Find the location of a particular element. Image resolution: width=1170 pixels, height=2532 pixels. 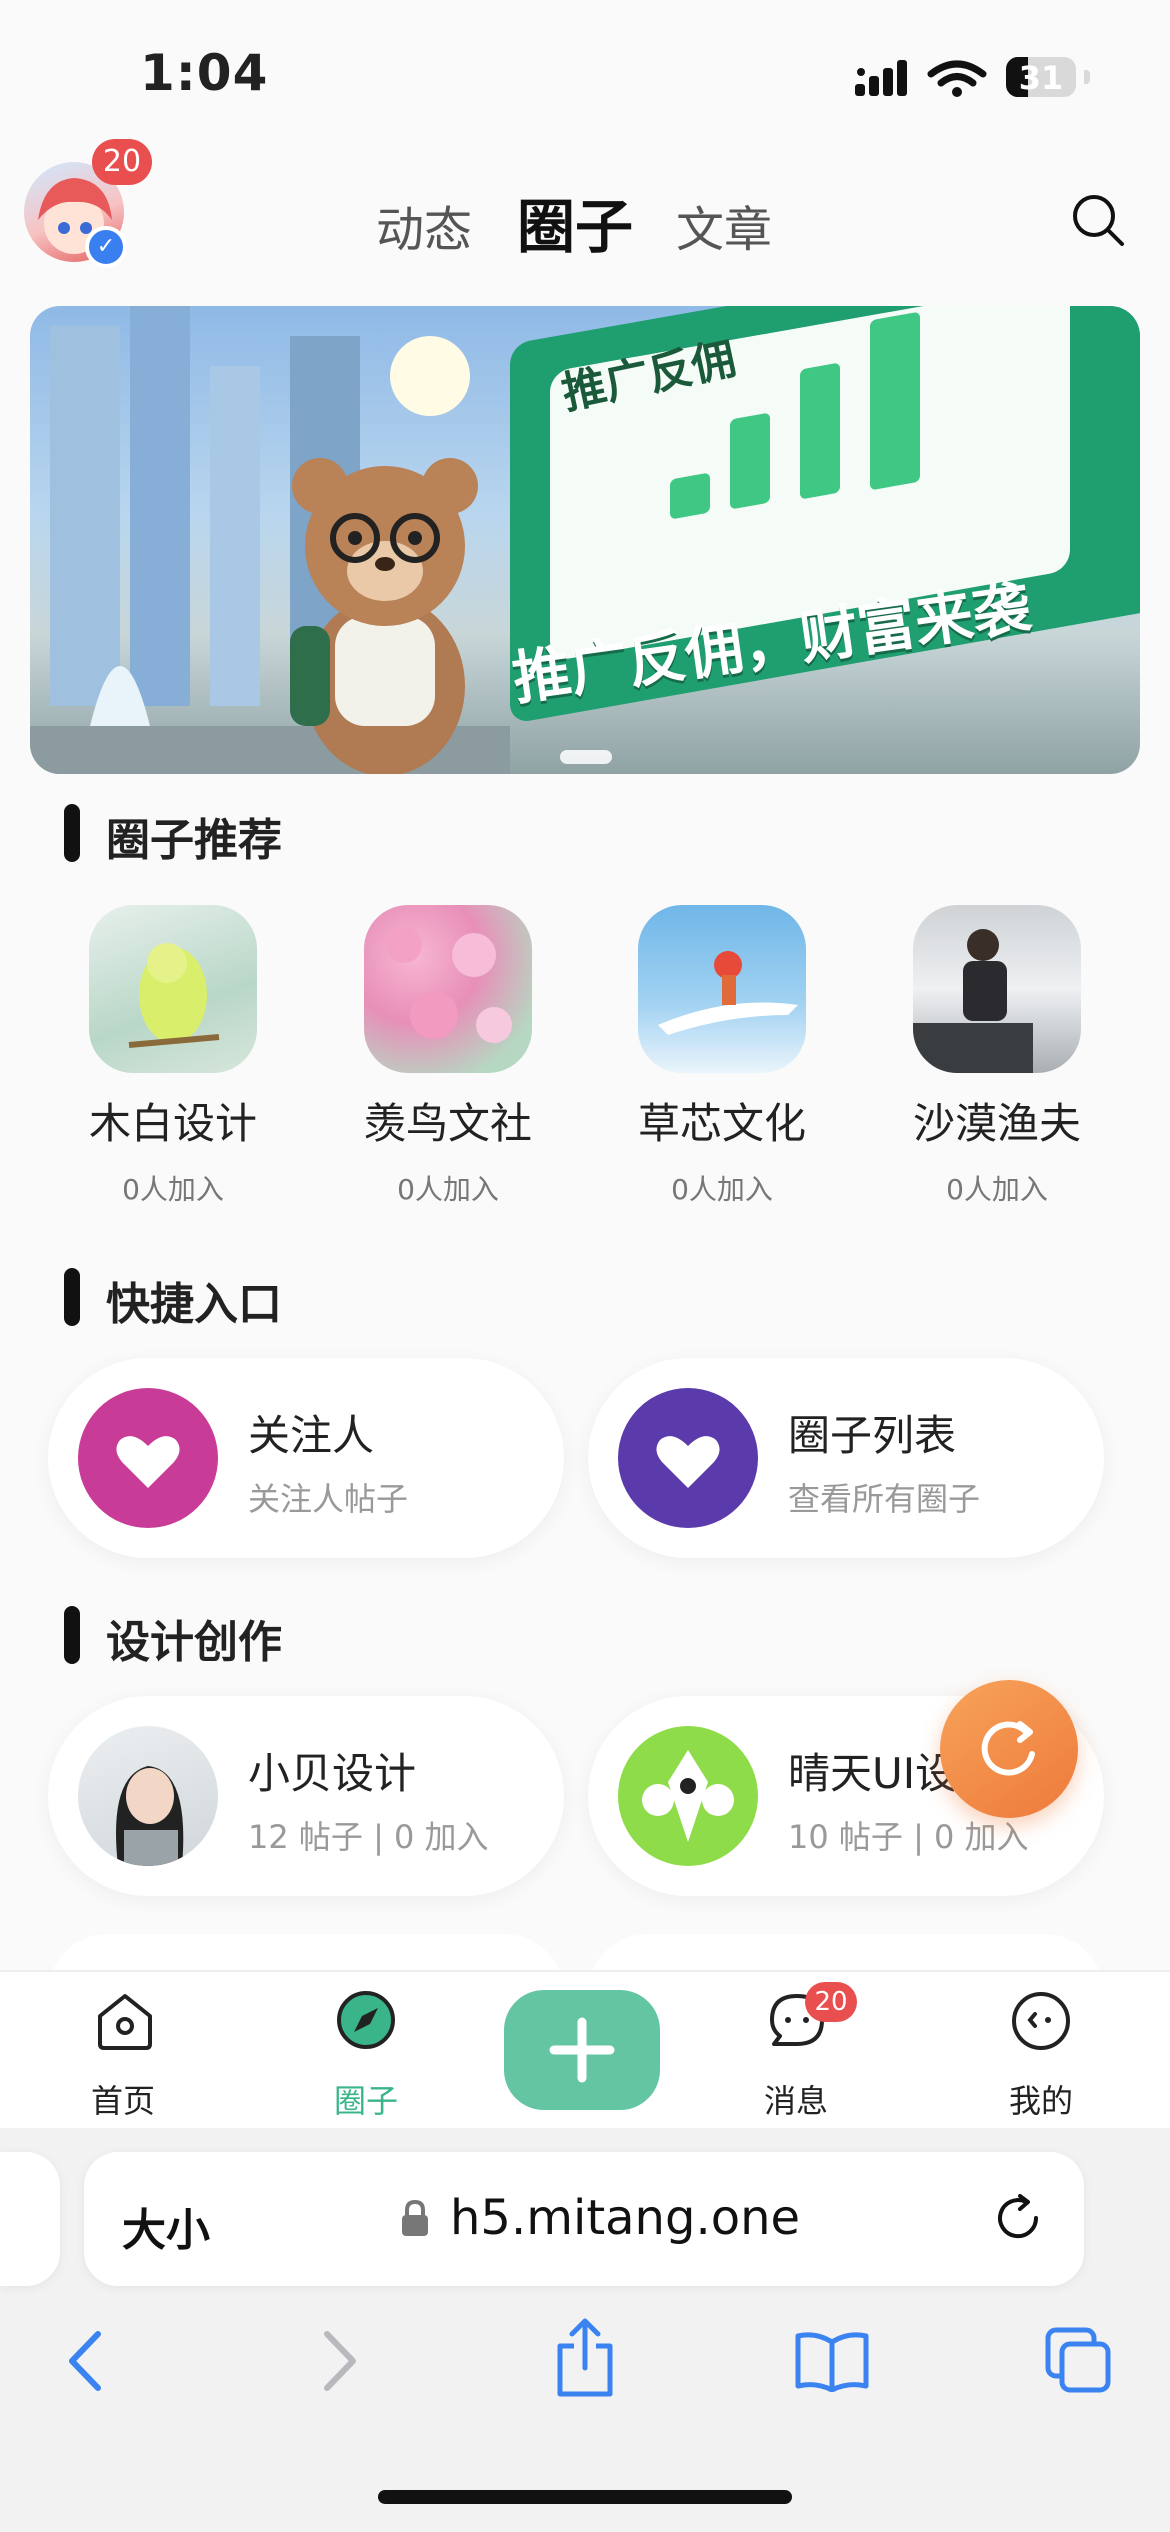

back-icon is located at coordinates (85, 2361).